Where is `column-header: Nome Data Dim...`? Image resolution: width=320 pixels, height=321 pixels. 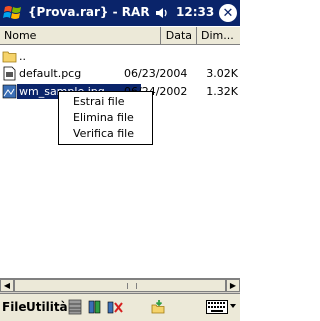
column-header: Nome Data Dim... is located at coordinates (120, 36).